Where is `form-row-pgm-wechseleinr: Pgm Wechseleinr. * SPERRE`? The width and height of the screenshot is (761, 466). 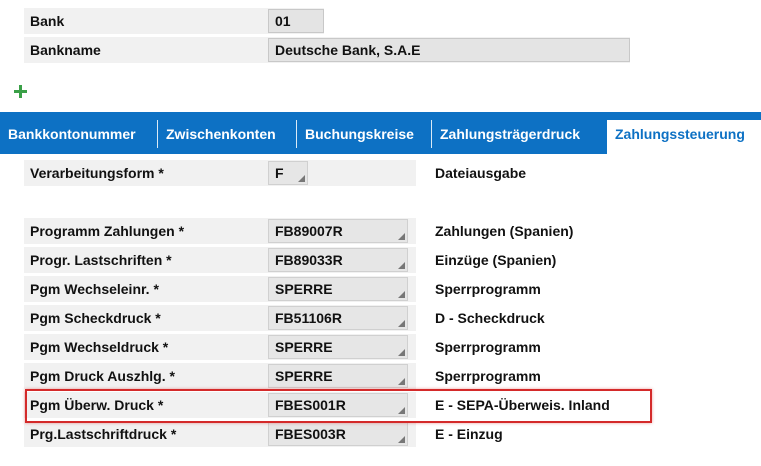
form-row-pgm-wechseleinr: Pgm Wechseleinr. * SPERRE is located at coordinates (220, 289).